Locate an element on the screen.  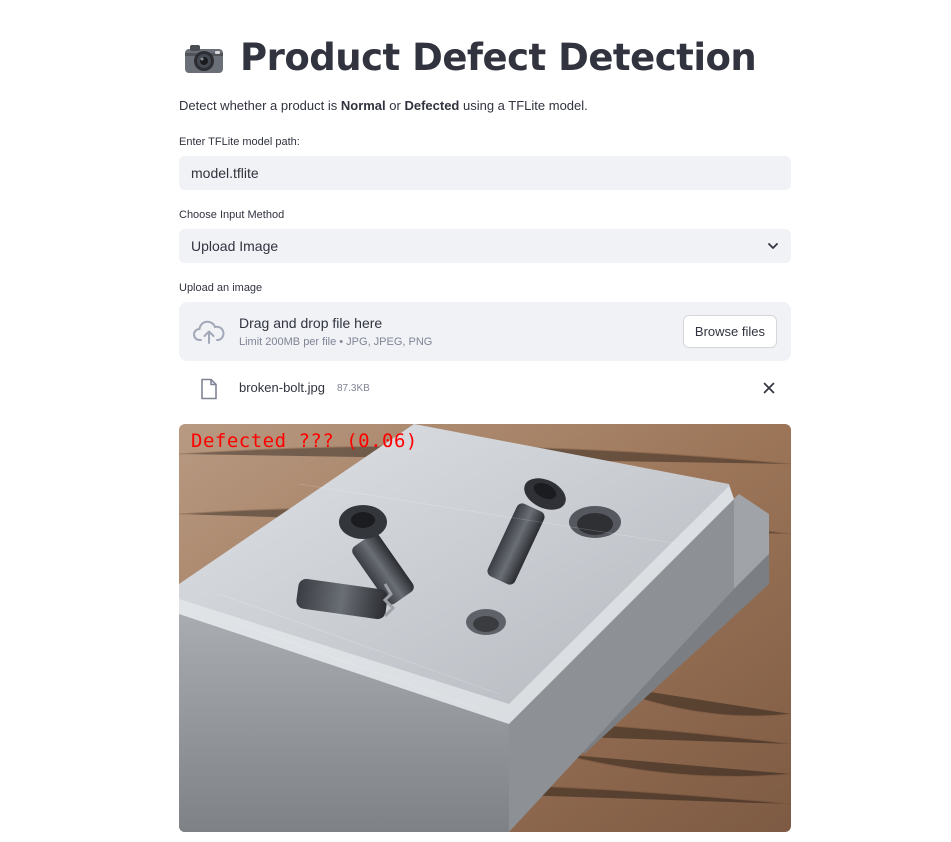
uploaded-file: broken-bolt.jpg 87.3KB is located at coordinates (485, 389).